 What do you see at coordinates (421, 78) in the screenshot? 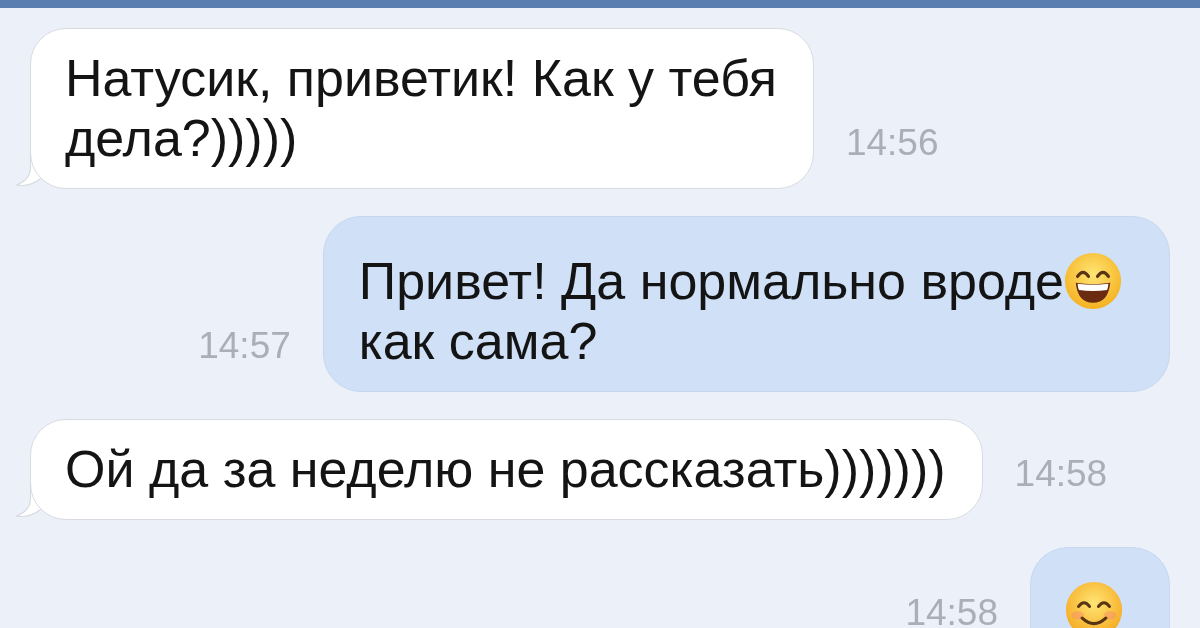
I see `message-text: Натусик, приветик! Как у тебя` at bounding box center [421, 78].